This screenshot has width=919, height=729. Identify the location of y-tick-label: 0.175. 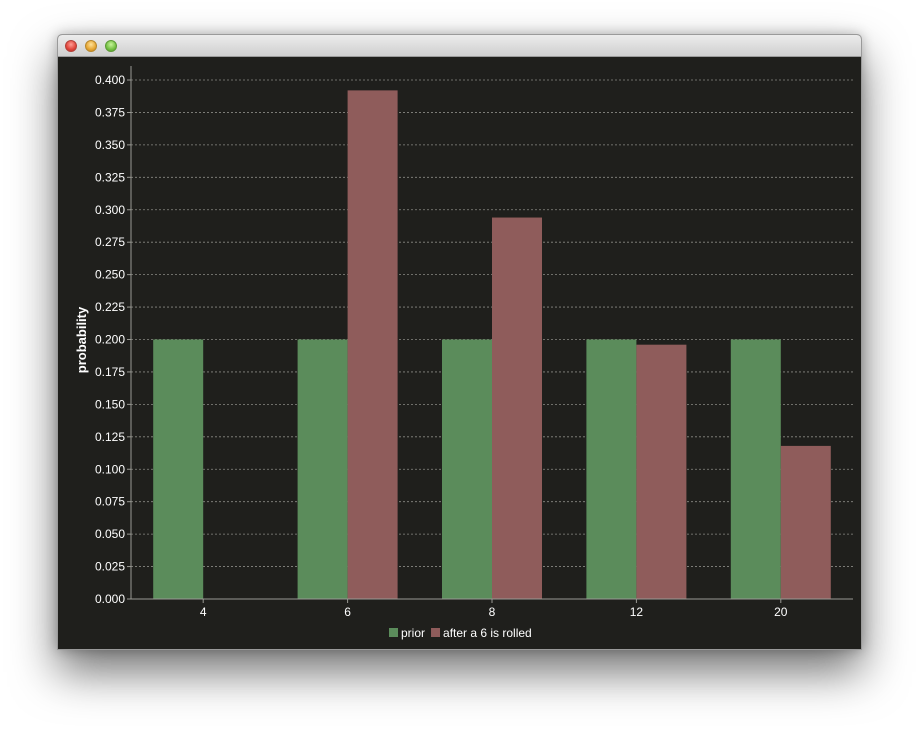
(110, 372).